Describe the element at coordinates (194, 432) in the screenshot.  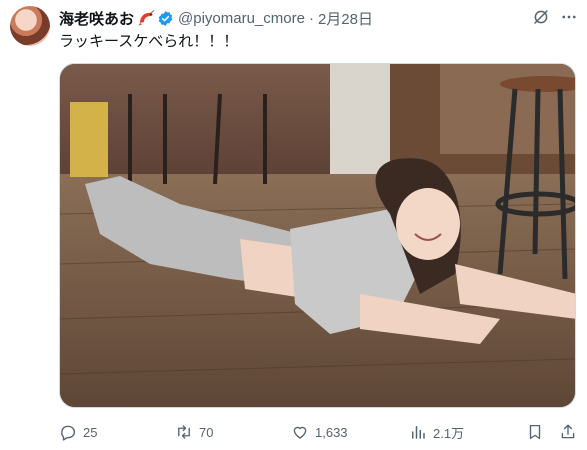
I see `retweet-button: 70` at that location.